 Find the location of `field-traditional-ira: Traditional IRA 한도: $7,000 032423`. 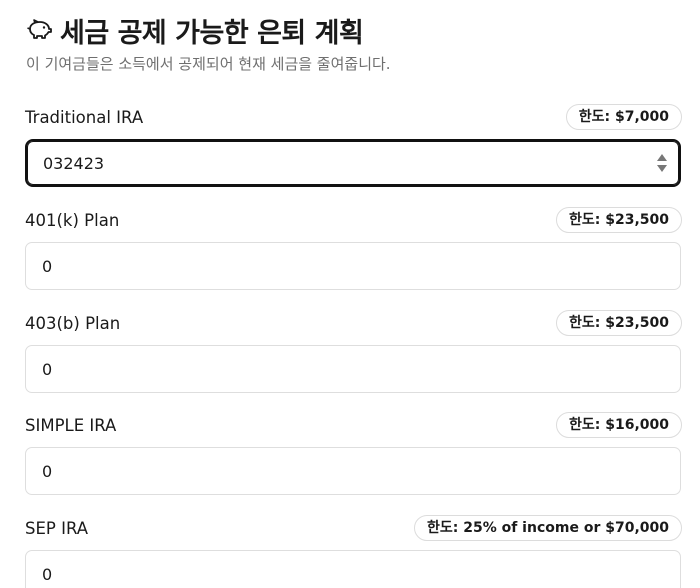

field-traditional-ira: Traditional IRA 한도: $7,000 032423 is located at coordinates (353, 145).